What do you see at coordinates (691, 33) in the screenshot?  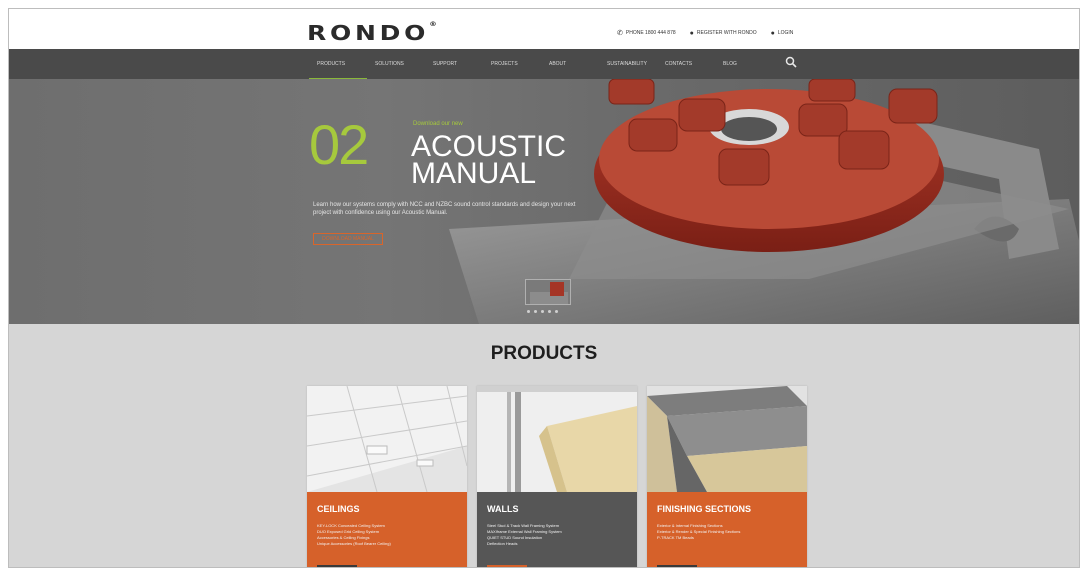 I see `user-icon: ●` at bounding box center [691, 33].